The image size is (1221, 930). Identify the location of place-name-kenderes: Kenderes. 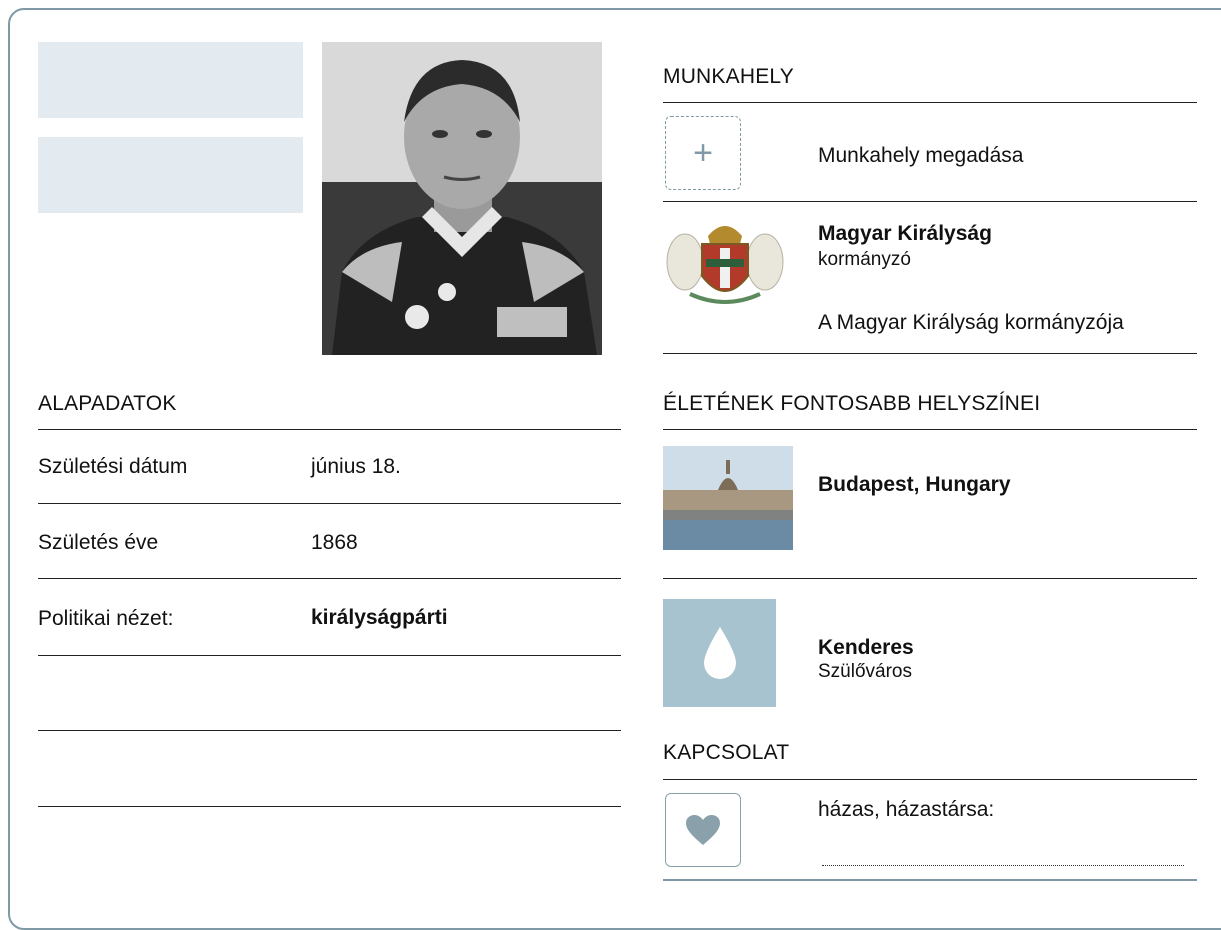
(866, 648).